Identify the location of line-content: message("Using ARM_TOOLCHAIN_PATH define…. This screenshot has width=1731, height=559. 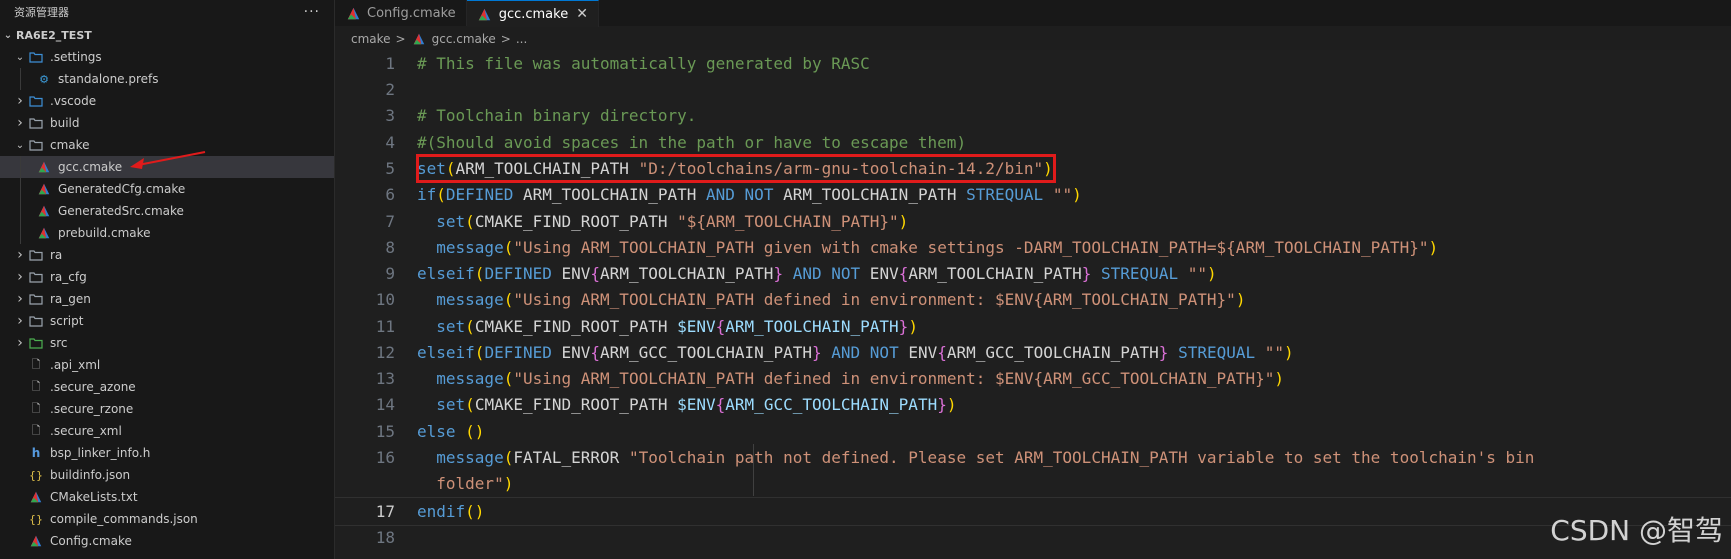
(841, 299).